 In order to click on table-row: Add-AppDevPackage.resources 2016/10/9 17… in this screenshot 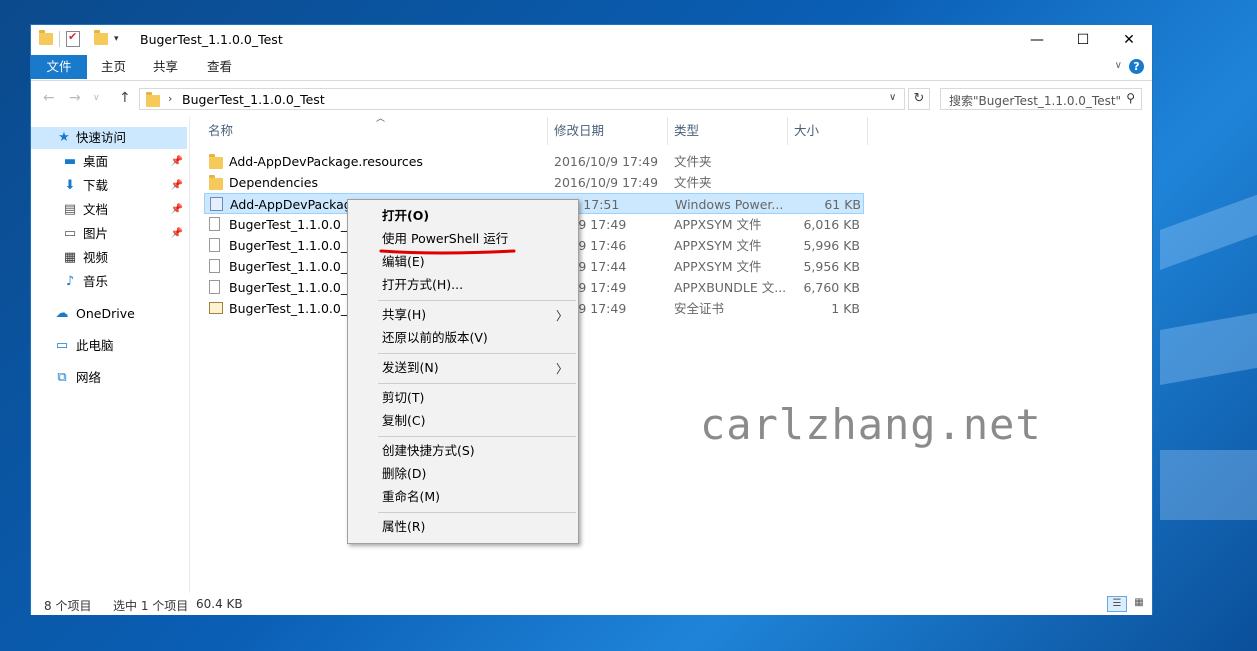, I will do `click(534, 161)`.